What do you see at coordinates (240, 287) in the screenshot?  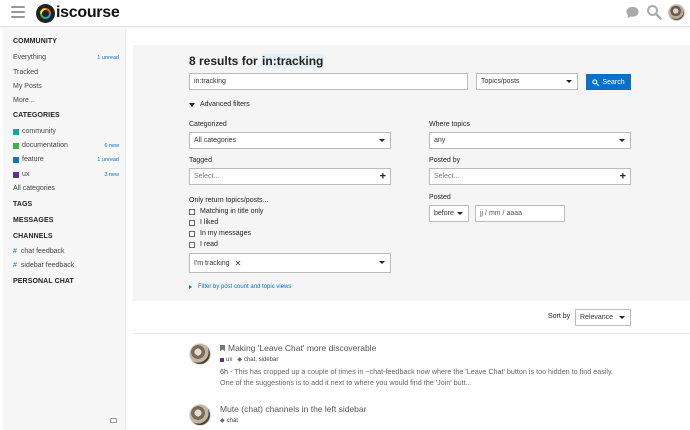 I see `filter-by-post-count-link: Filter by post count and topic views` at bounding box center [240, 287].